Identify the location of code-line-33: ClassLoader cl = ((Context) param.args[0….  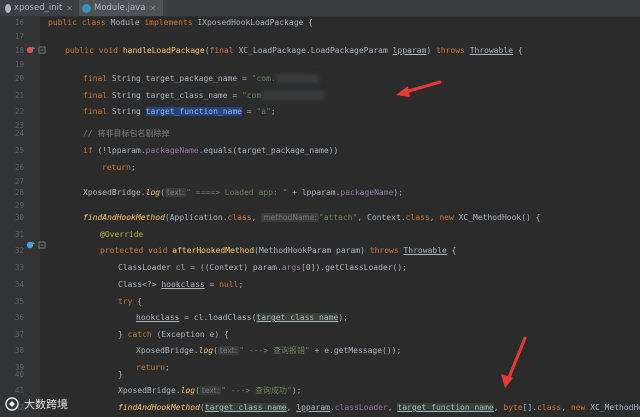
(262, 267).